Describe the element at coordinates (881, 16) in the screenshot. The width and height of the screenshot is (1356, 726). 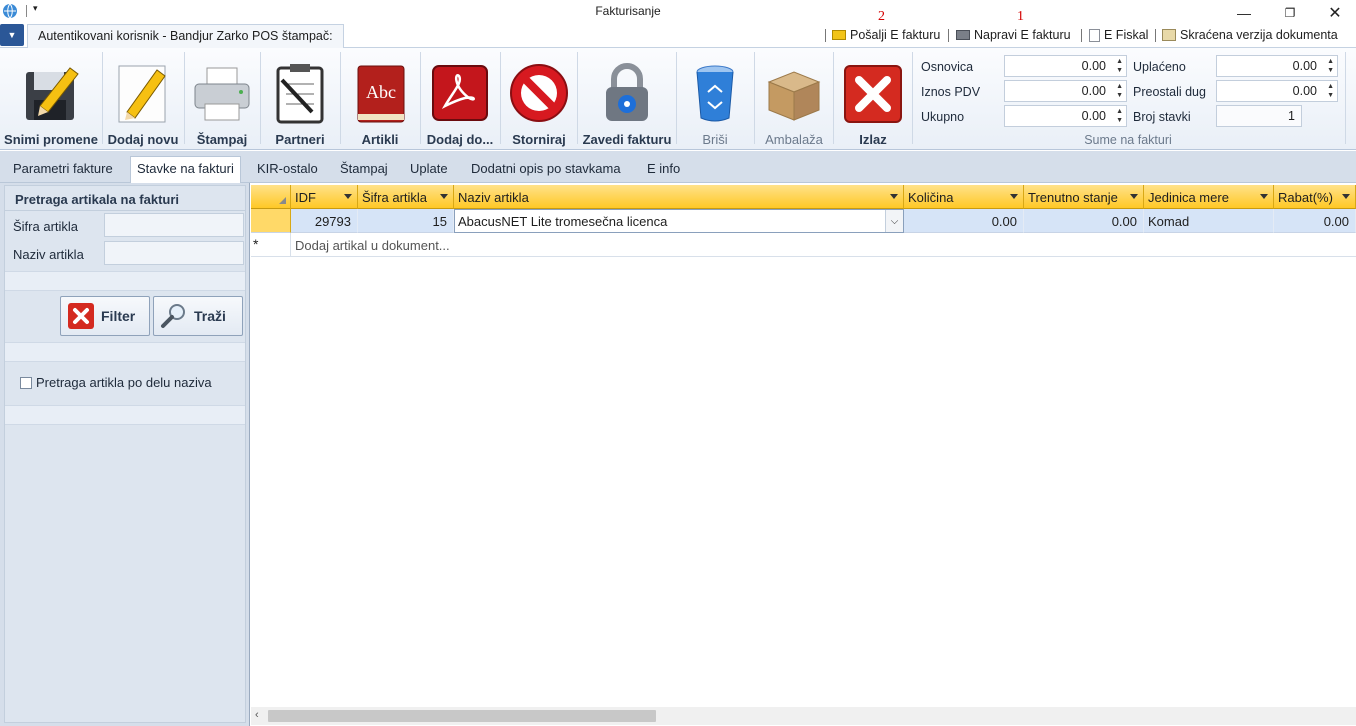
I see `annotation-2: 2` at that location.